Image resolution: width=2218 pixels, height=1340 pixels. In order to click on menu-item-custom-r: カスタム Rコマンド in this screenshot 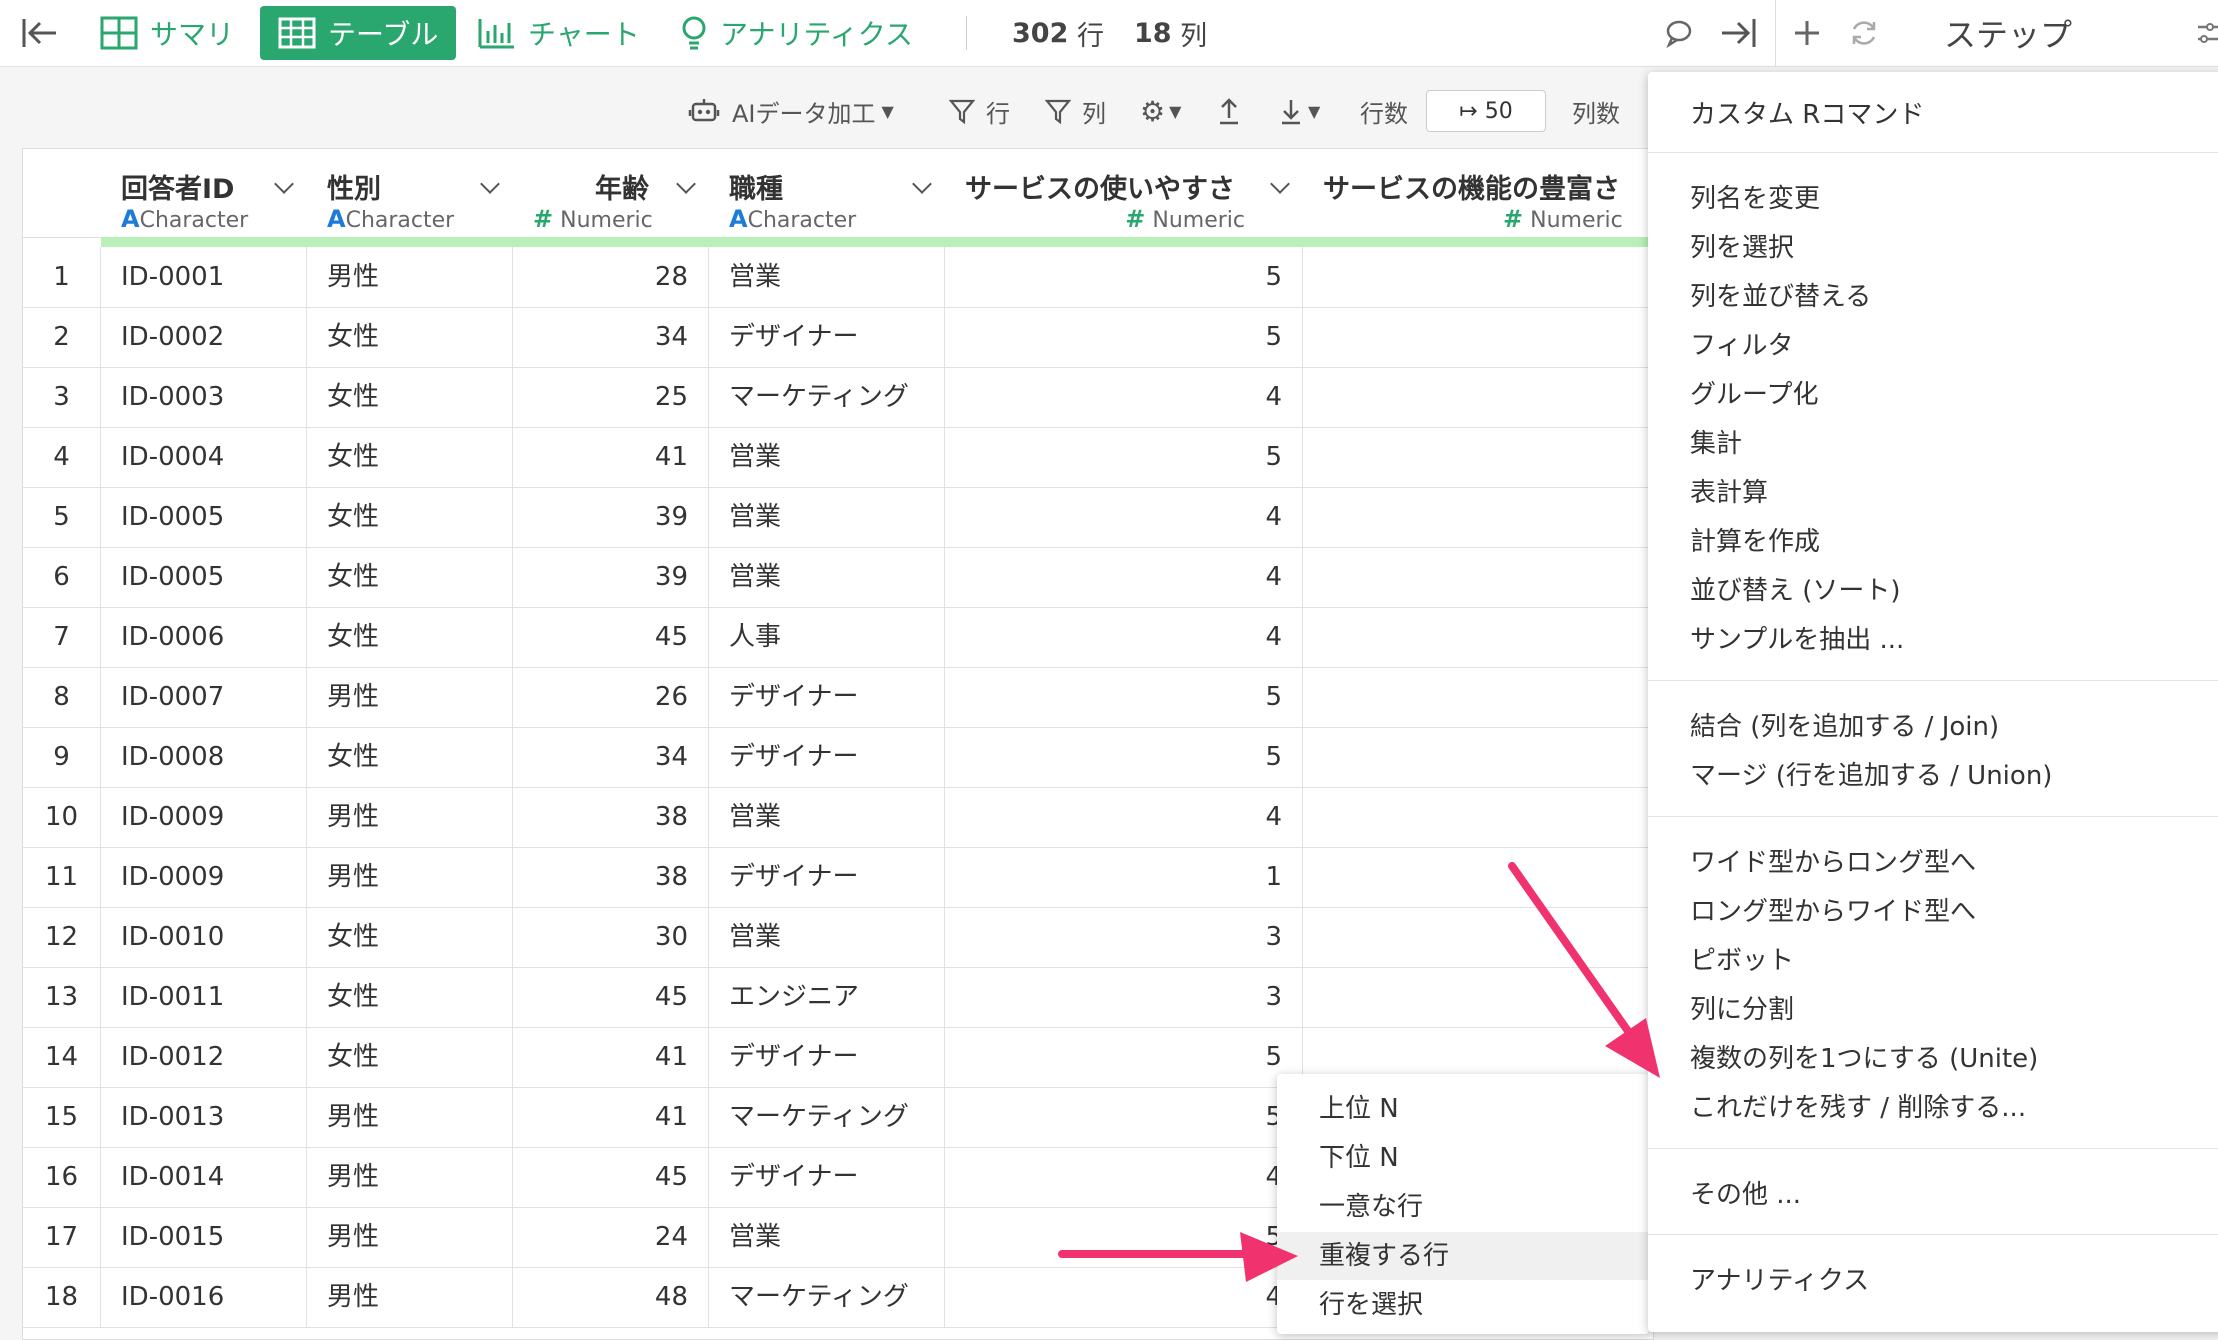, I will do `click(1807, 112)`.